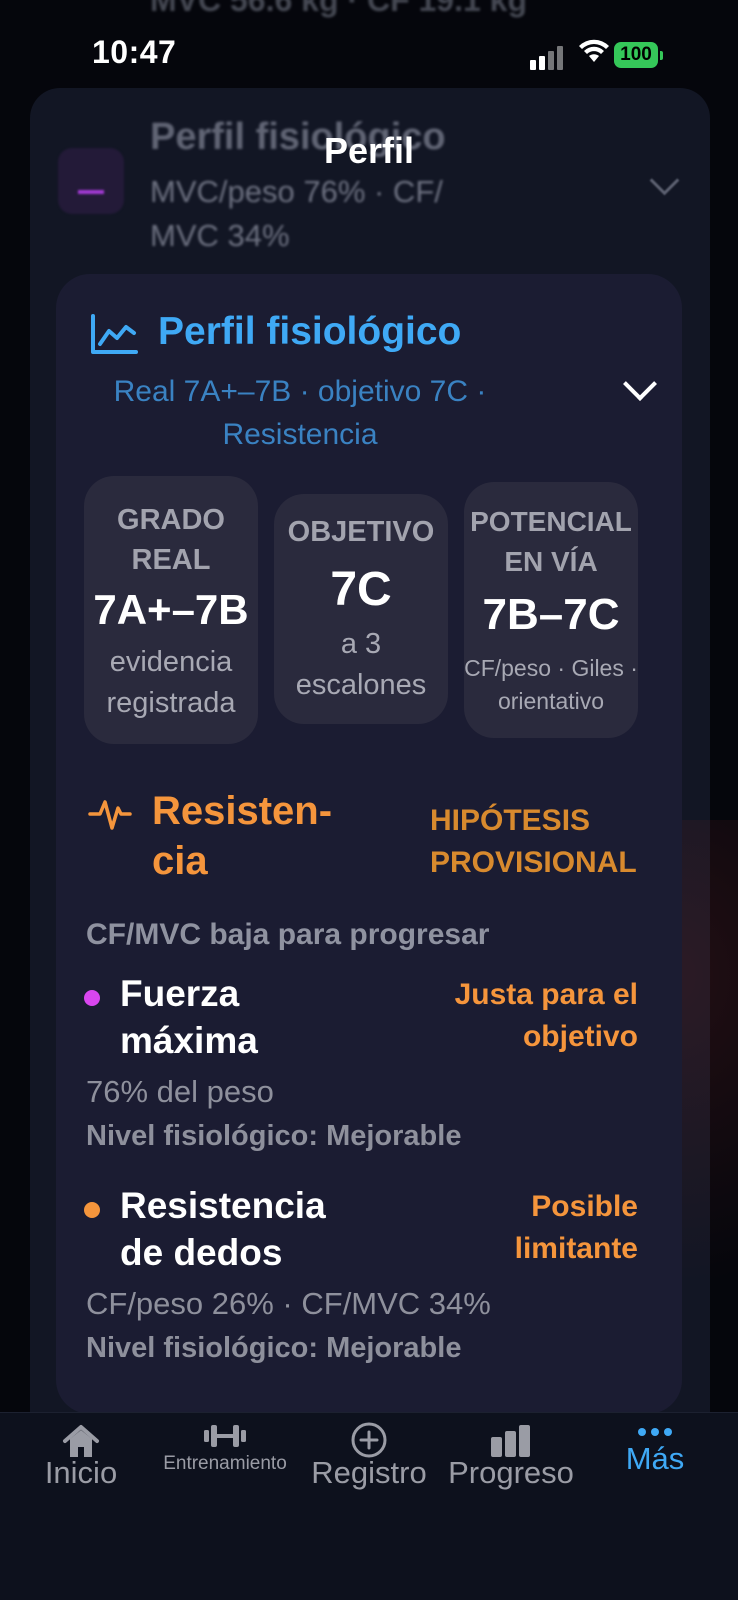 The height and width of the screenshot is (1600, 738). Describe the element at coordinates (551, 614) in the screenshot. I see `tile-value: 7B–7C` at that location.